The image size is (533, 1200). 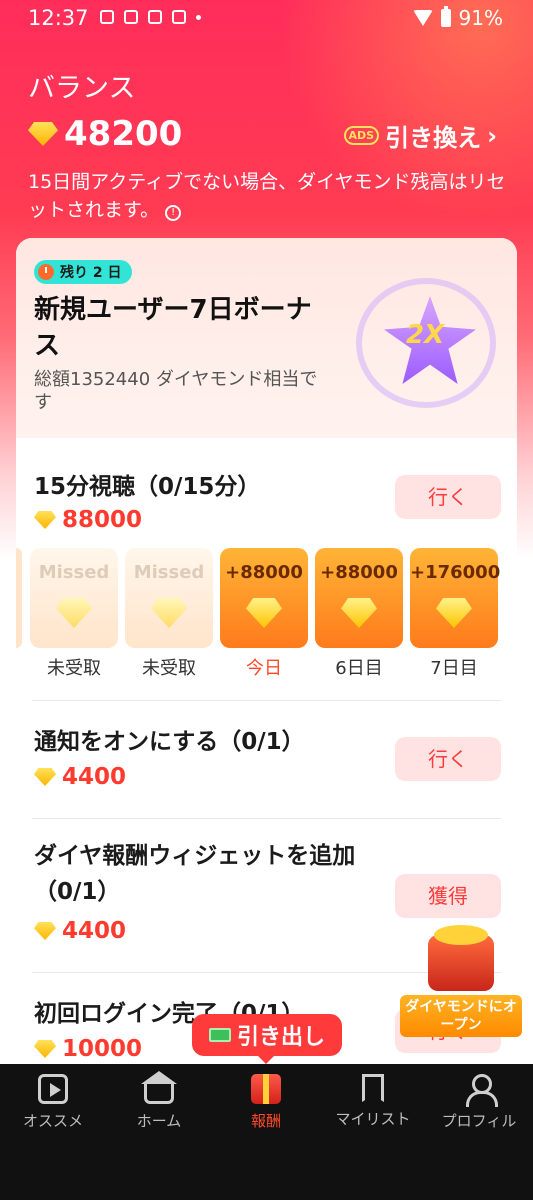 What do you see at coordinates (454, 668) in the screenshot?
I see `day-label: 7日目` at bounding box center [454, 668].